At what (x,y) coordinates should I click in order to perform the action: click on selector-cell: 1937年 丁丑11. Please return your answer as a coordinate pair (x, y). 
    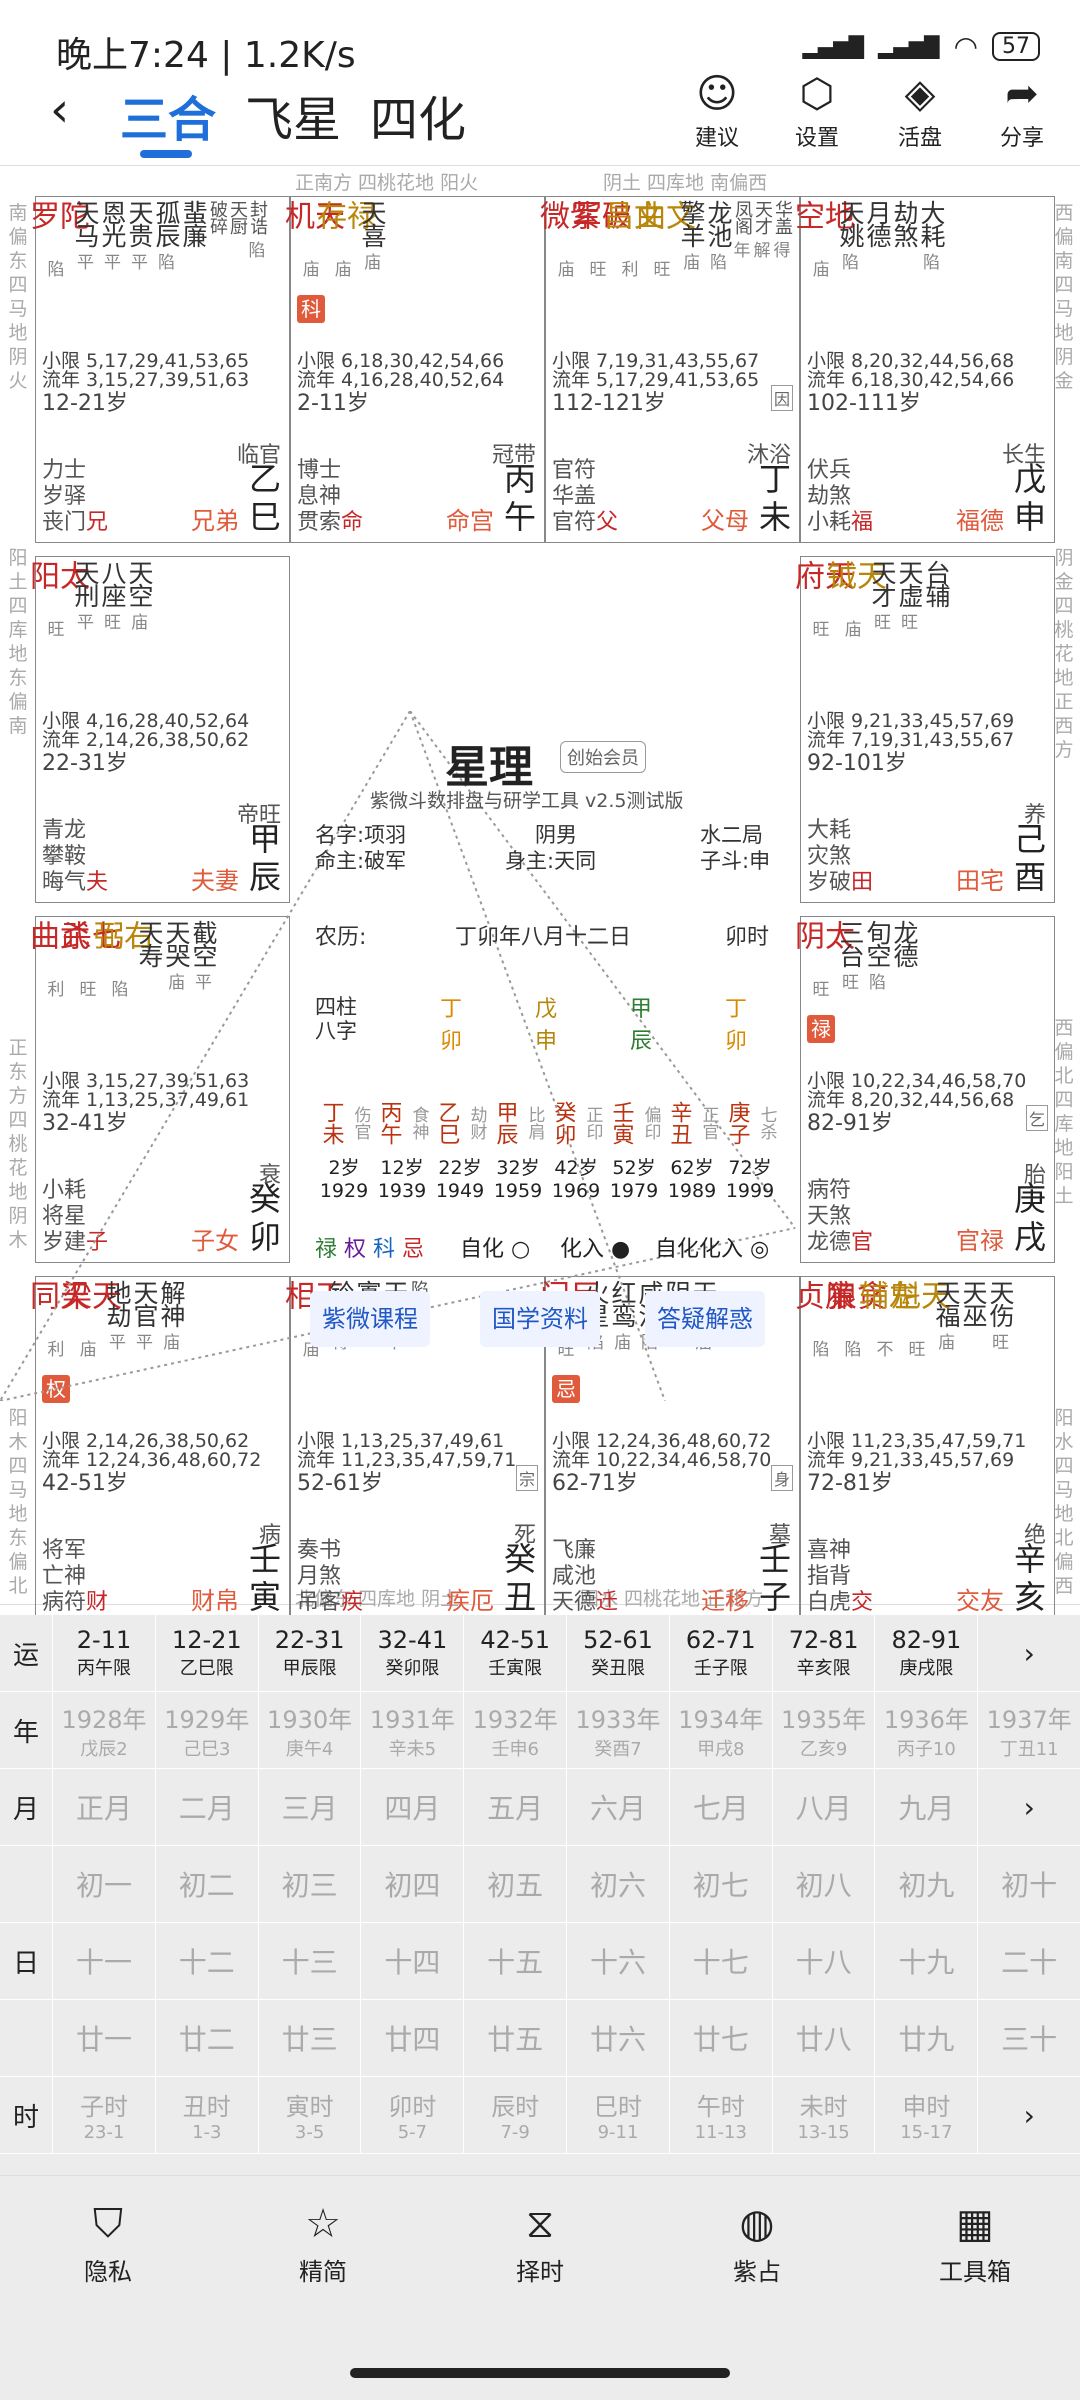
    Looking at the image, I should click on (1028, 1730).